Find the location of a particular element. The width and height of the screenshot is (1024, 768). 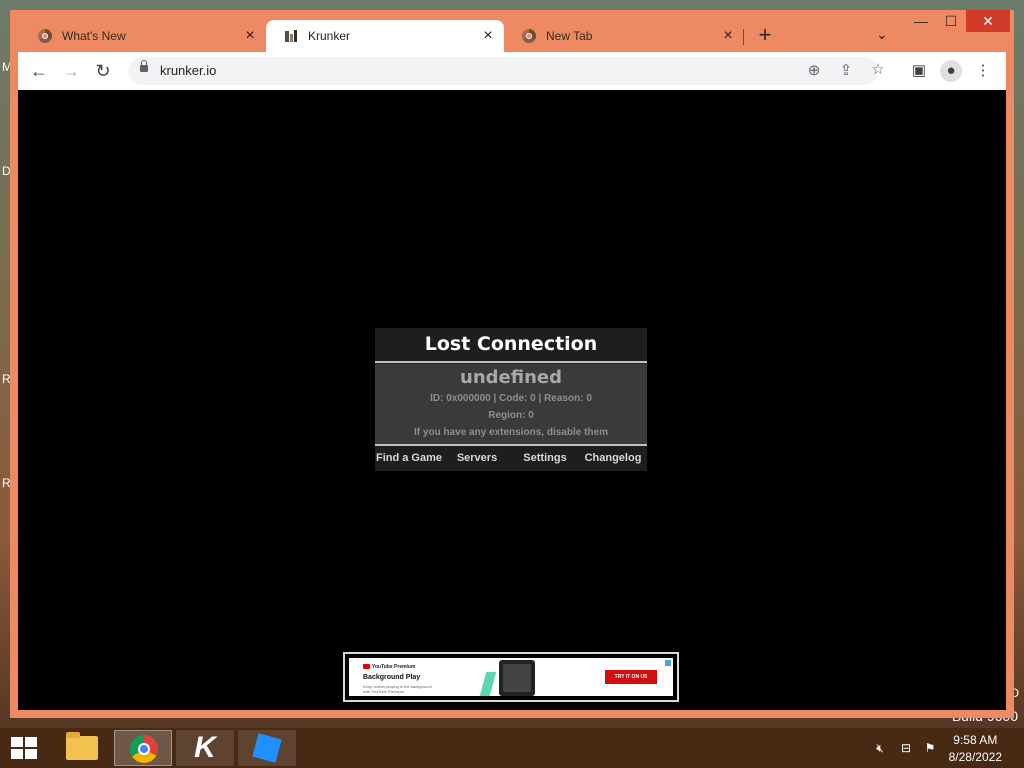

network-icon: ⊟ is located at coordinates (906, 748).